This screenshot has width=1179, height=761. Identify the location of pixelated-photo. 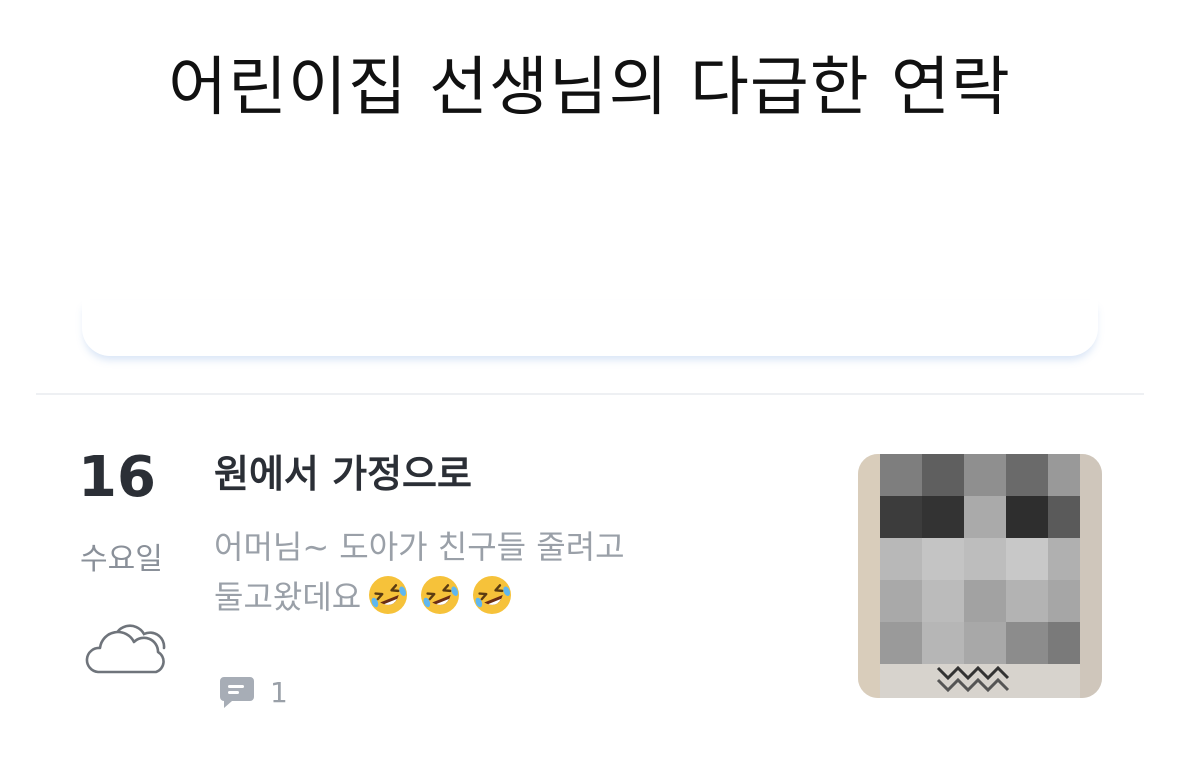
(980, 576).